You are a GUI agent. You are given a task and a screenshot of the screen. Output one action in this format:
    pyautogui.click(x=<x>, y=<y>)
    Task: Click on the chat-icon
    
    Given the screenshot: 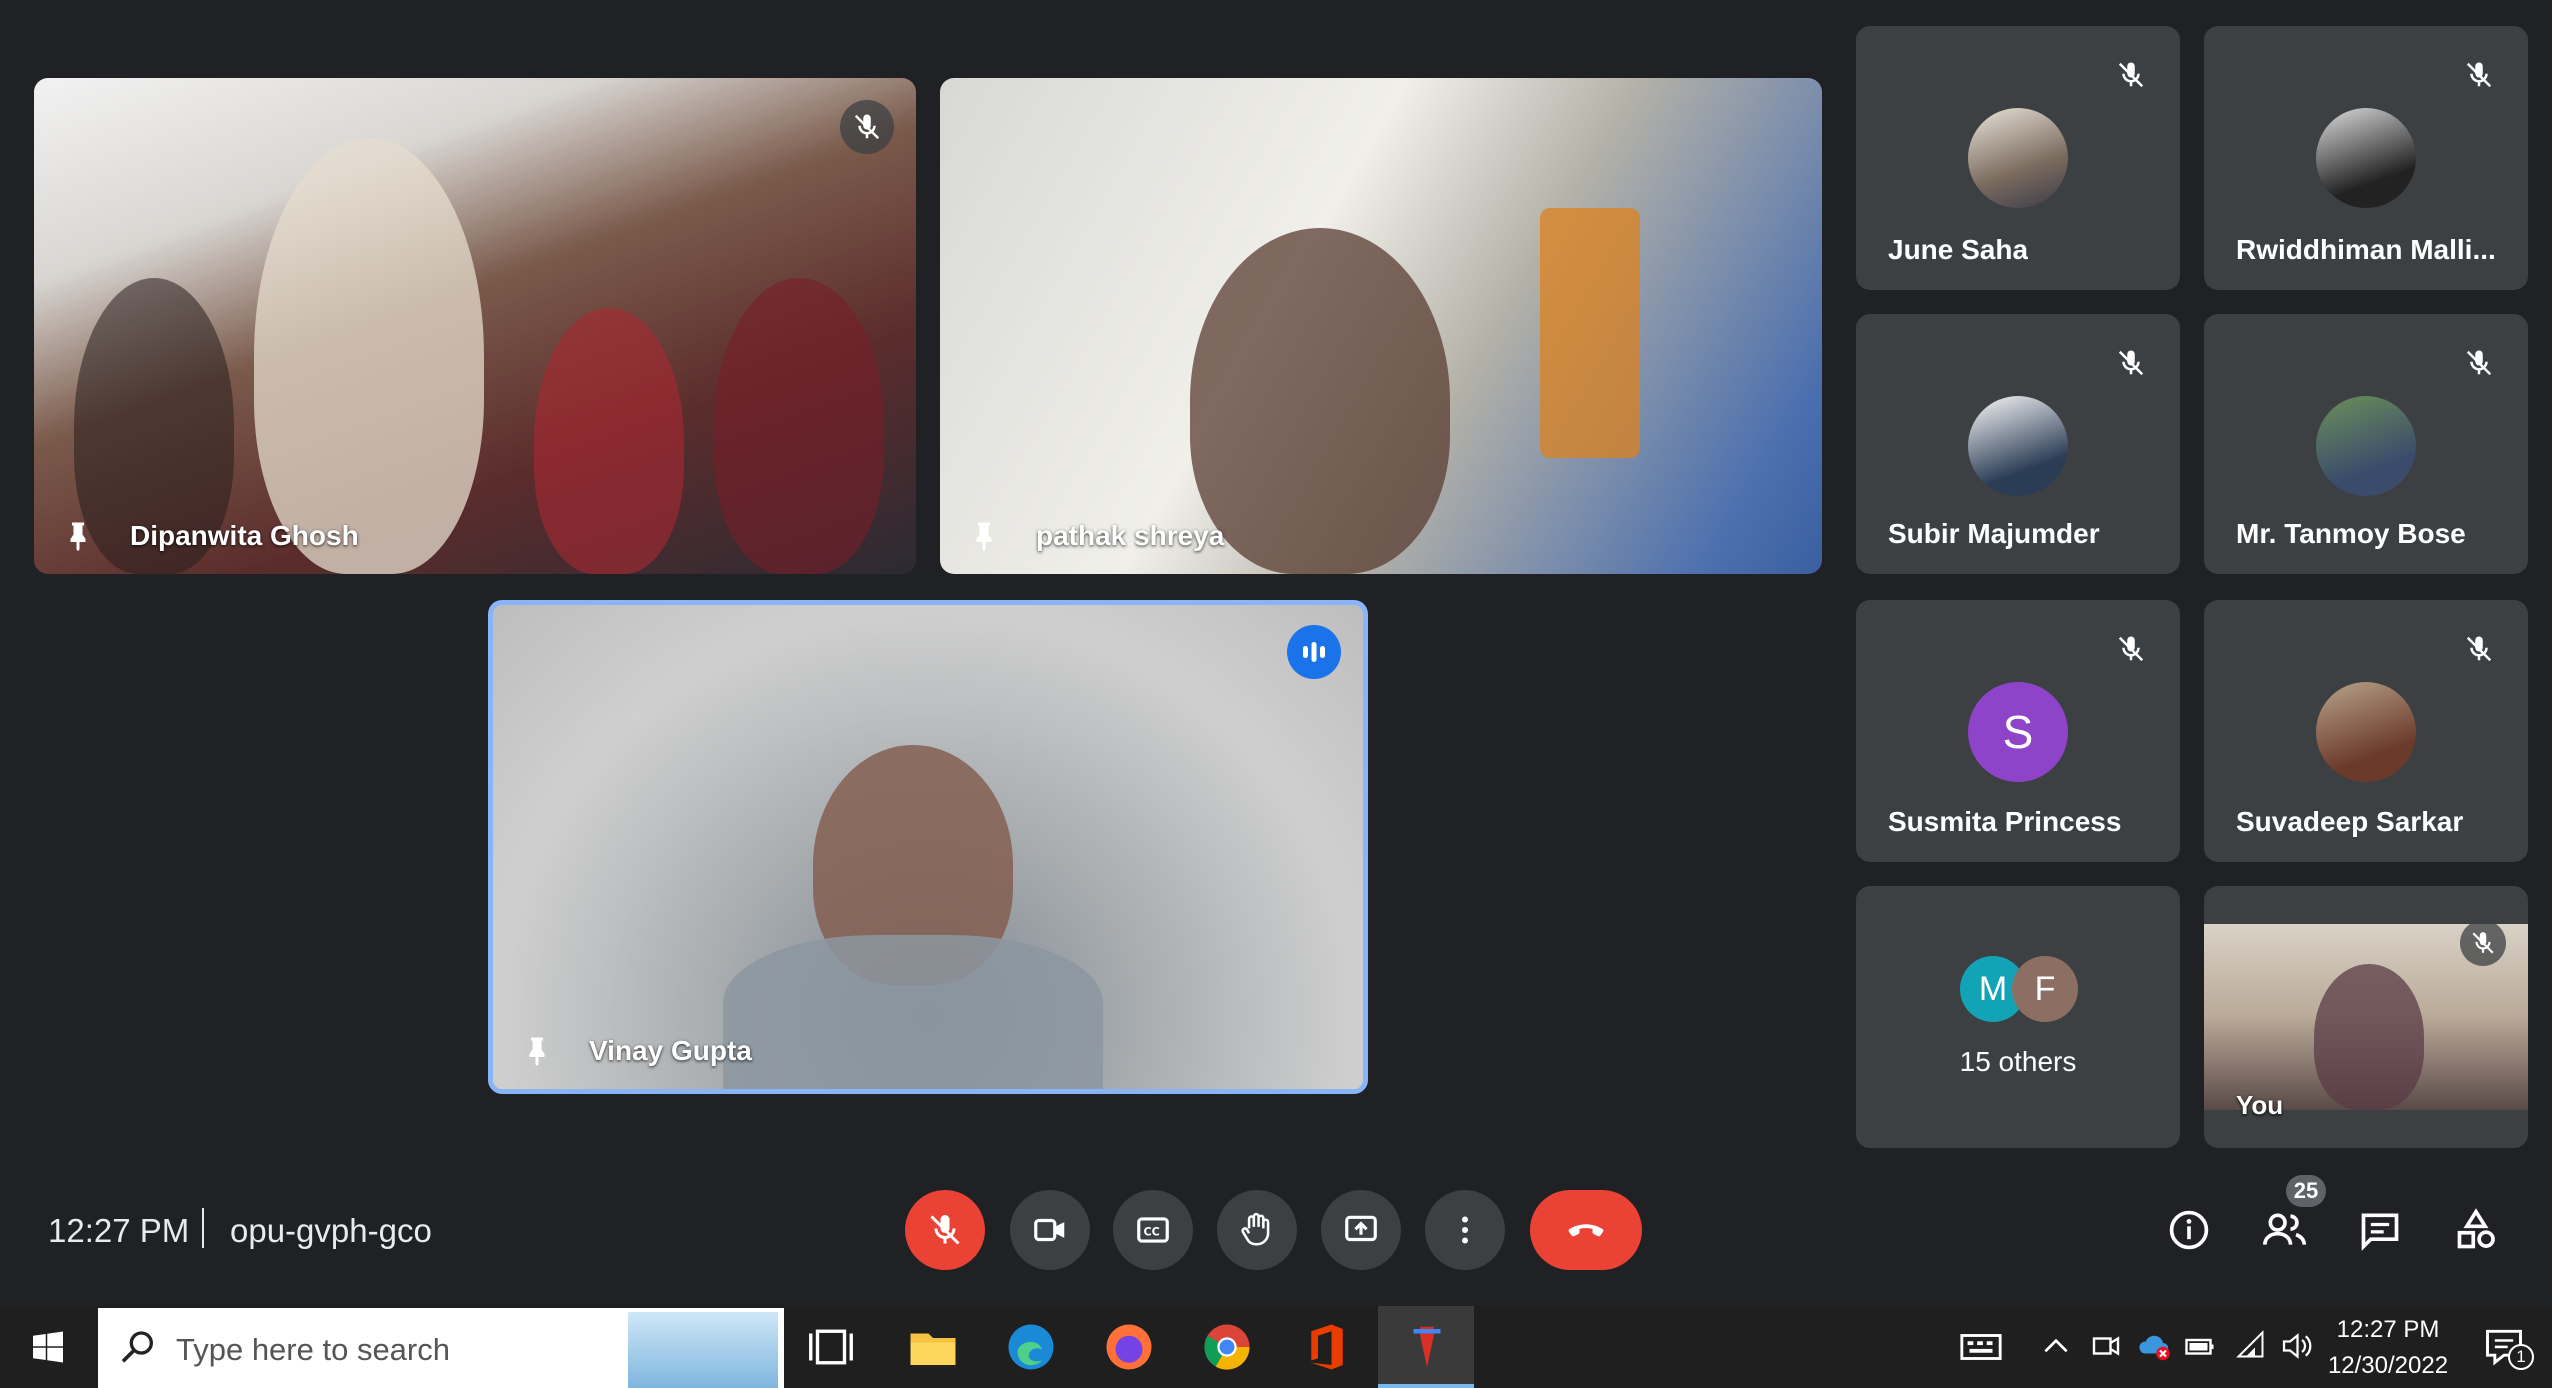 What is the action you would take?
    pyautogui.click(x=2380, y=1232)
    